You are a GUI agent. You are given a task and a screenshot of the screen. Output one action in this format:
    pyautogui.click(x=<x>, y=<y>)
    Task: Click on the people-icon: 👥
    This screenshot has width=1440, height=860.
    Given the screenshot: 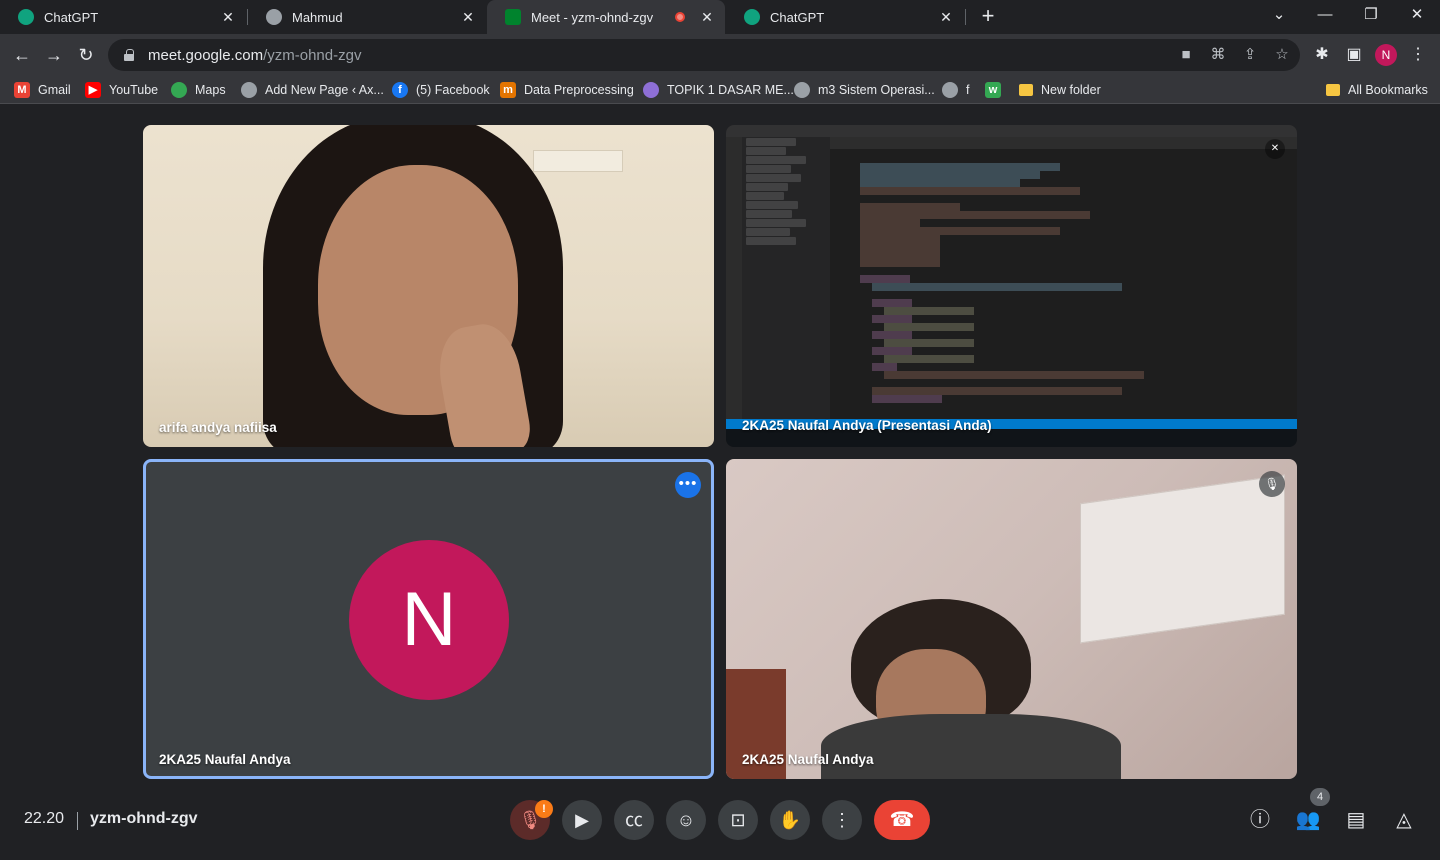 What is the action you would take?
    pyautogui.click(x=1308, y=820)
    